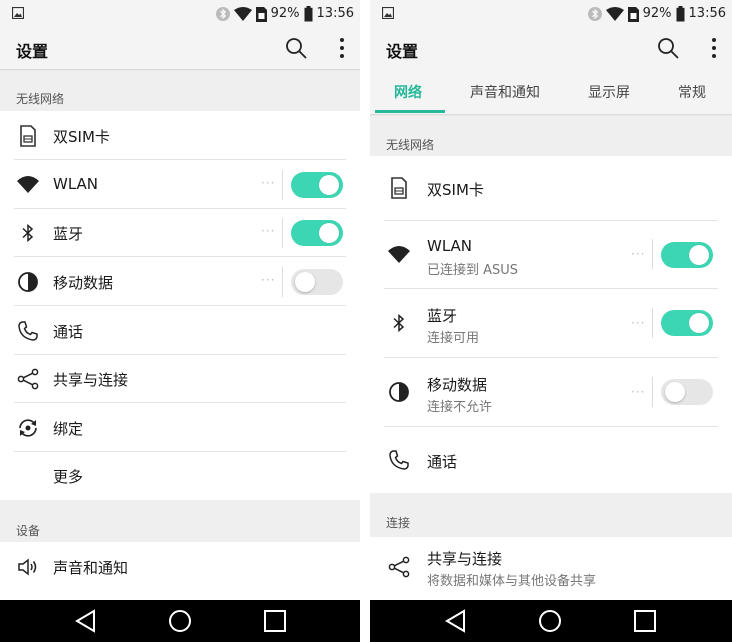  I want to click on row-sound-notifications: 声音和通知, so click(180, 571).